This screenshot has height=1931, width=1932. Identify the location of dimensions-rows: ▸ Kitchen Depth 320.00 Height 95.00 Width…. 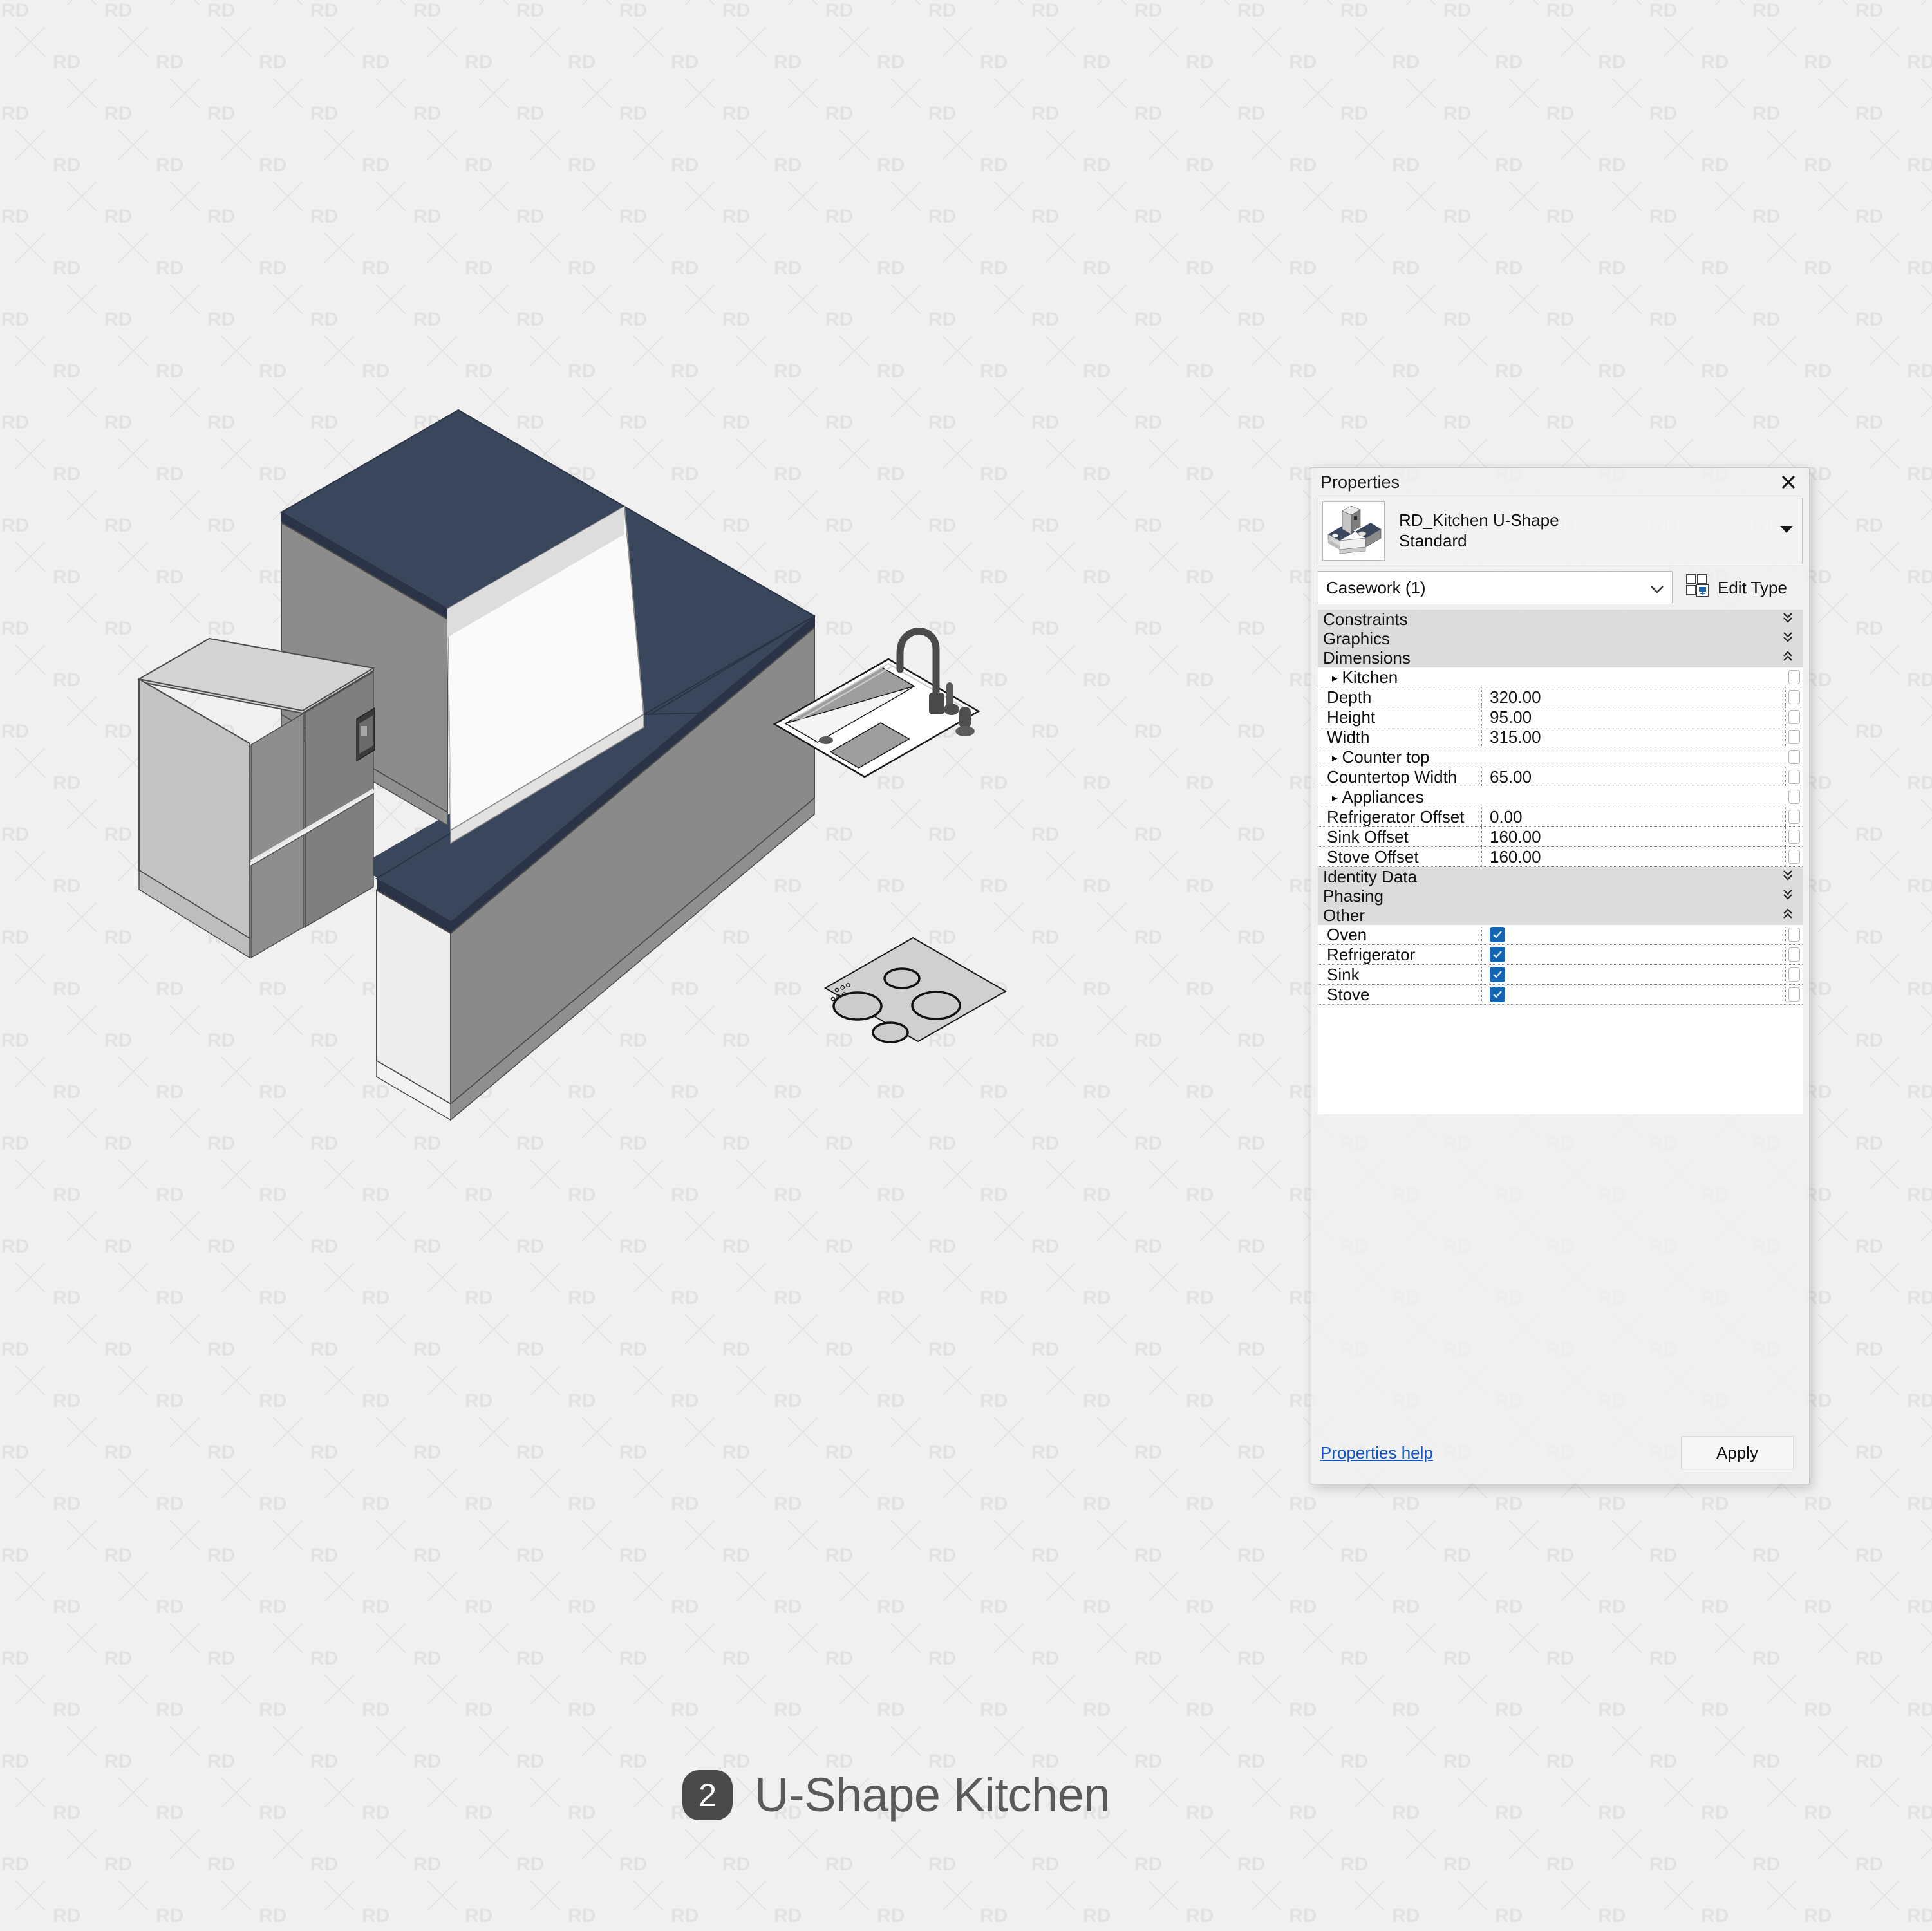
(1560, 767).